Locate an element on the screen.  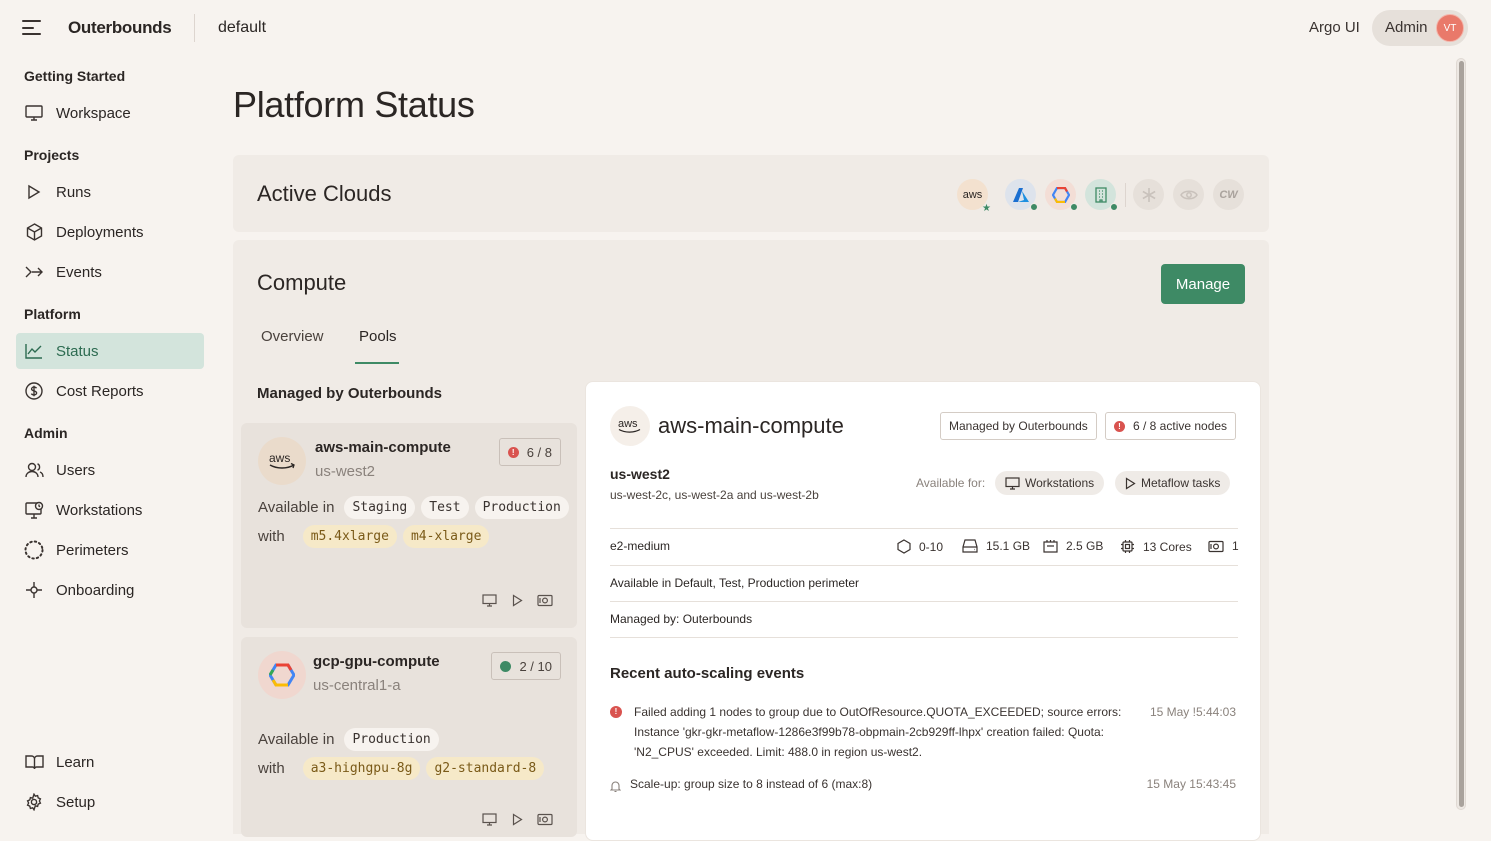
sidebar-item-events: Events is located at coordinates (110, 272).